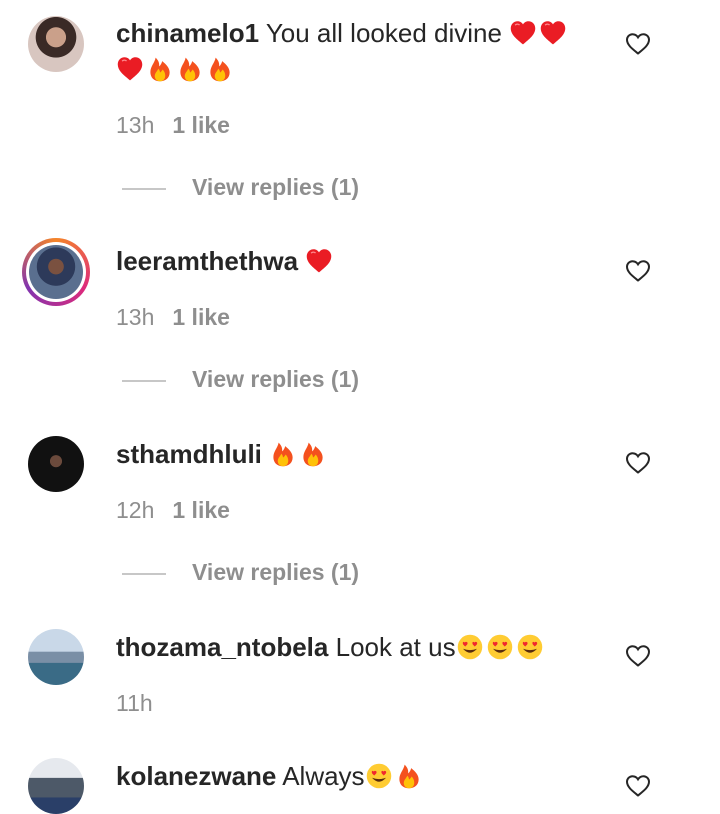 This screenshot has height=814, width=720. What do you see at coordinates (135, 510) in the screenshot?
I see `comment-timestamp: 12h` at bounding box center [135, 510].